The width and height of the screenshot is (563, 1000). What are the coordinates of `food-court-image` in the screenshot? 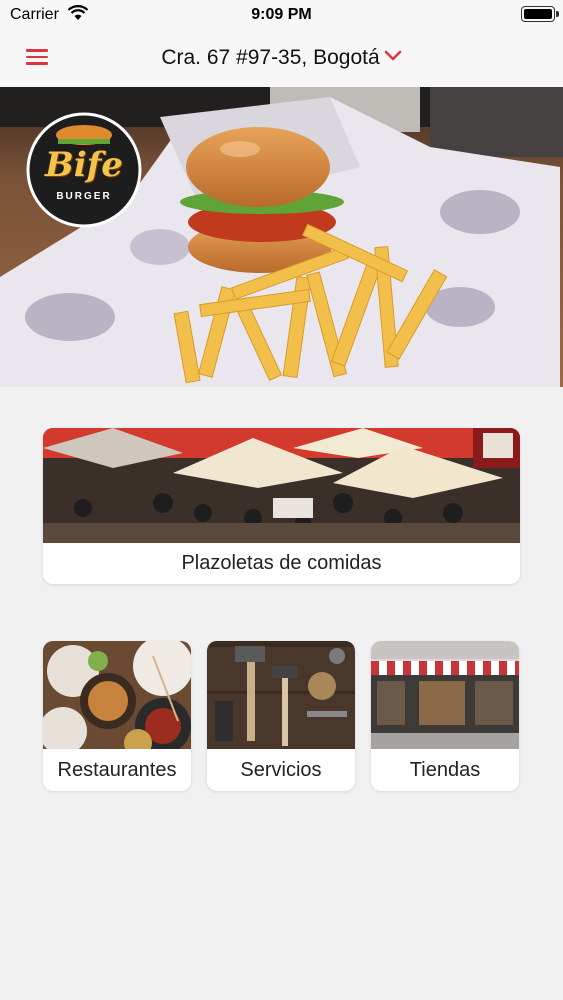 It's located at (281, 485).